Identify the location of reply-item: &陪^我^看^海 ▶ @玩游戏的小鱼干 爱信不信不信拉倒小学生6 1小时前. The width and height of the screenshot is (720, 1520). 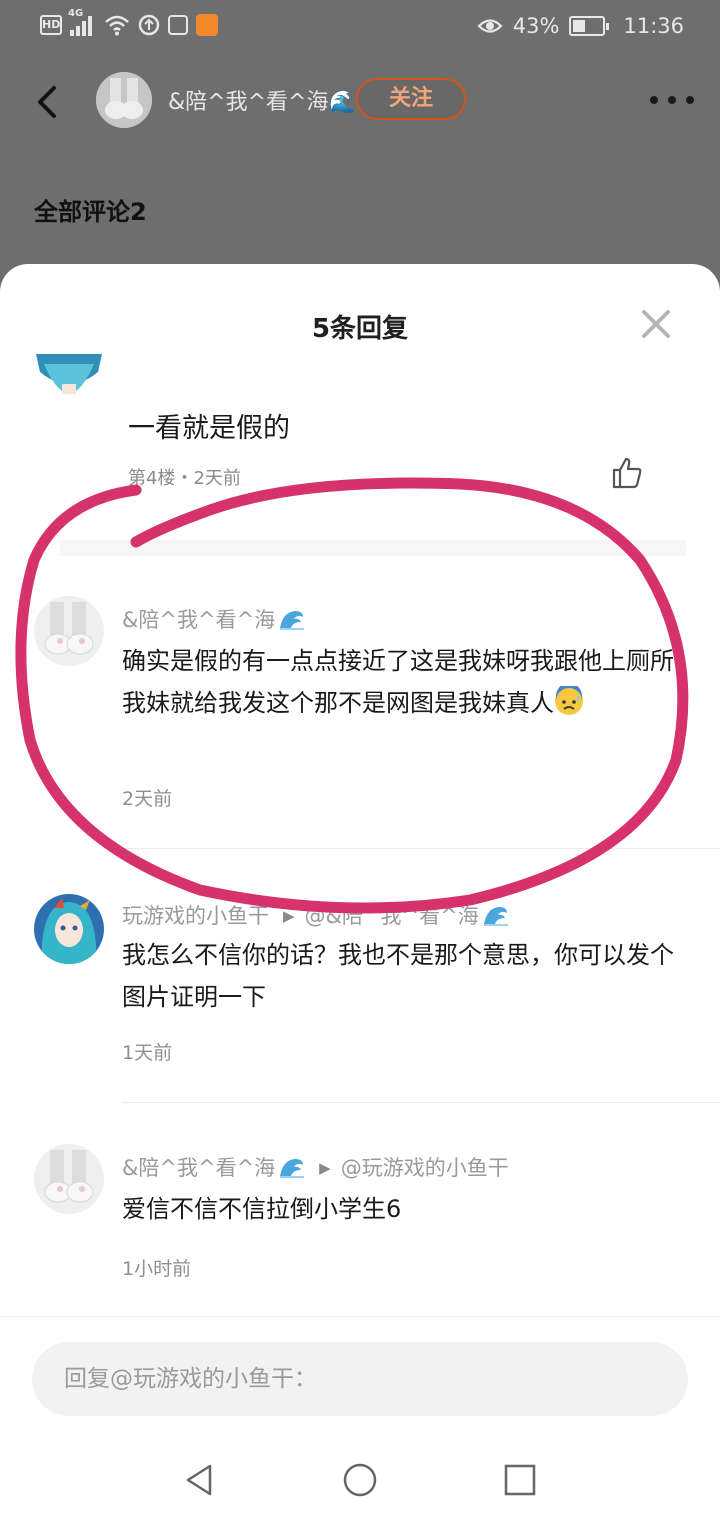
(360, 1214).